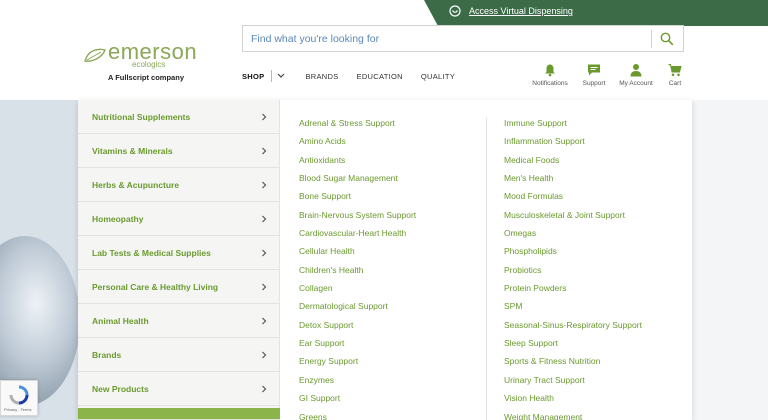 This screenshot has height=420, width=768. What do you see at coordinates (357, 163) in the screenshot?
I see `subcategory-link: Antioxidants` at bounding box center [357, 163].